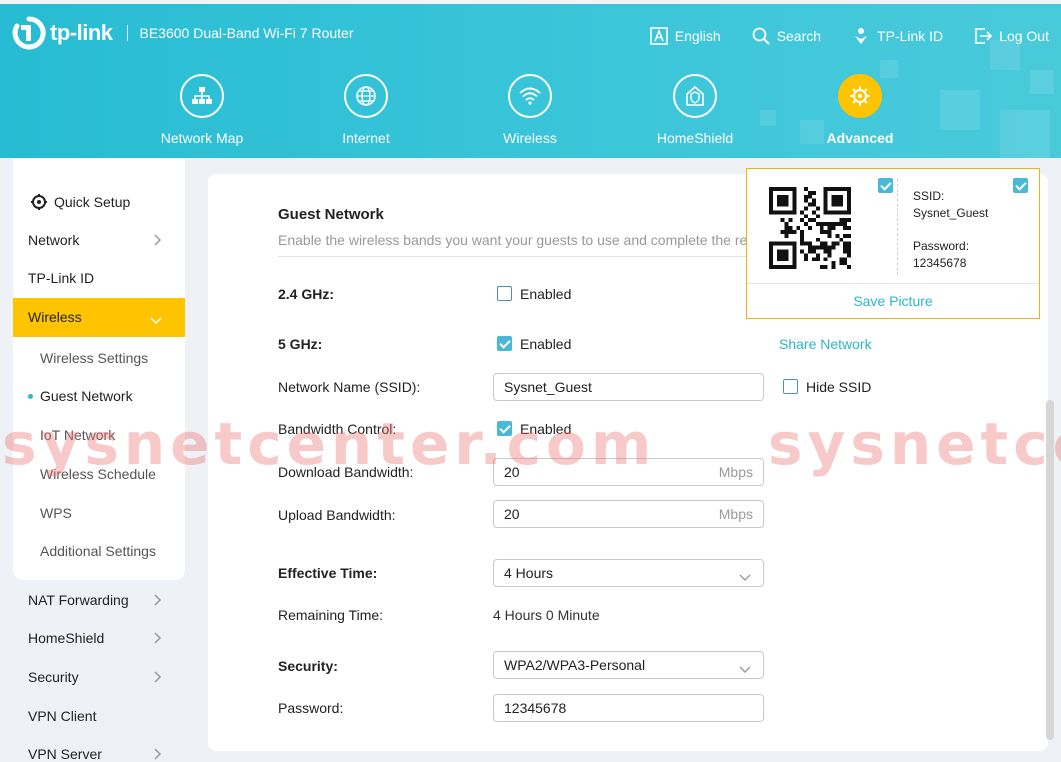 This screenshot has height=762, width=1061. I want to click on upload-bandwidth-input: 20 Mbps, so click(628, 514).